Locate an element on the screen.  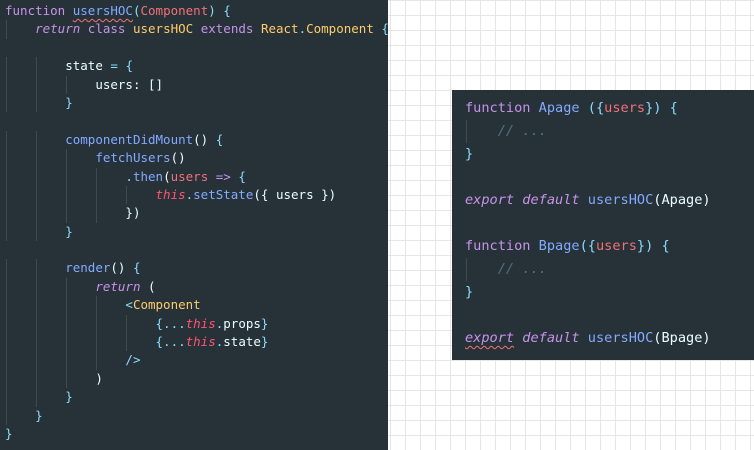
code-token: setState is located at coordinates (223, 194).